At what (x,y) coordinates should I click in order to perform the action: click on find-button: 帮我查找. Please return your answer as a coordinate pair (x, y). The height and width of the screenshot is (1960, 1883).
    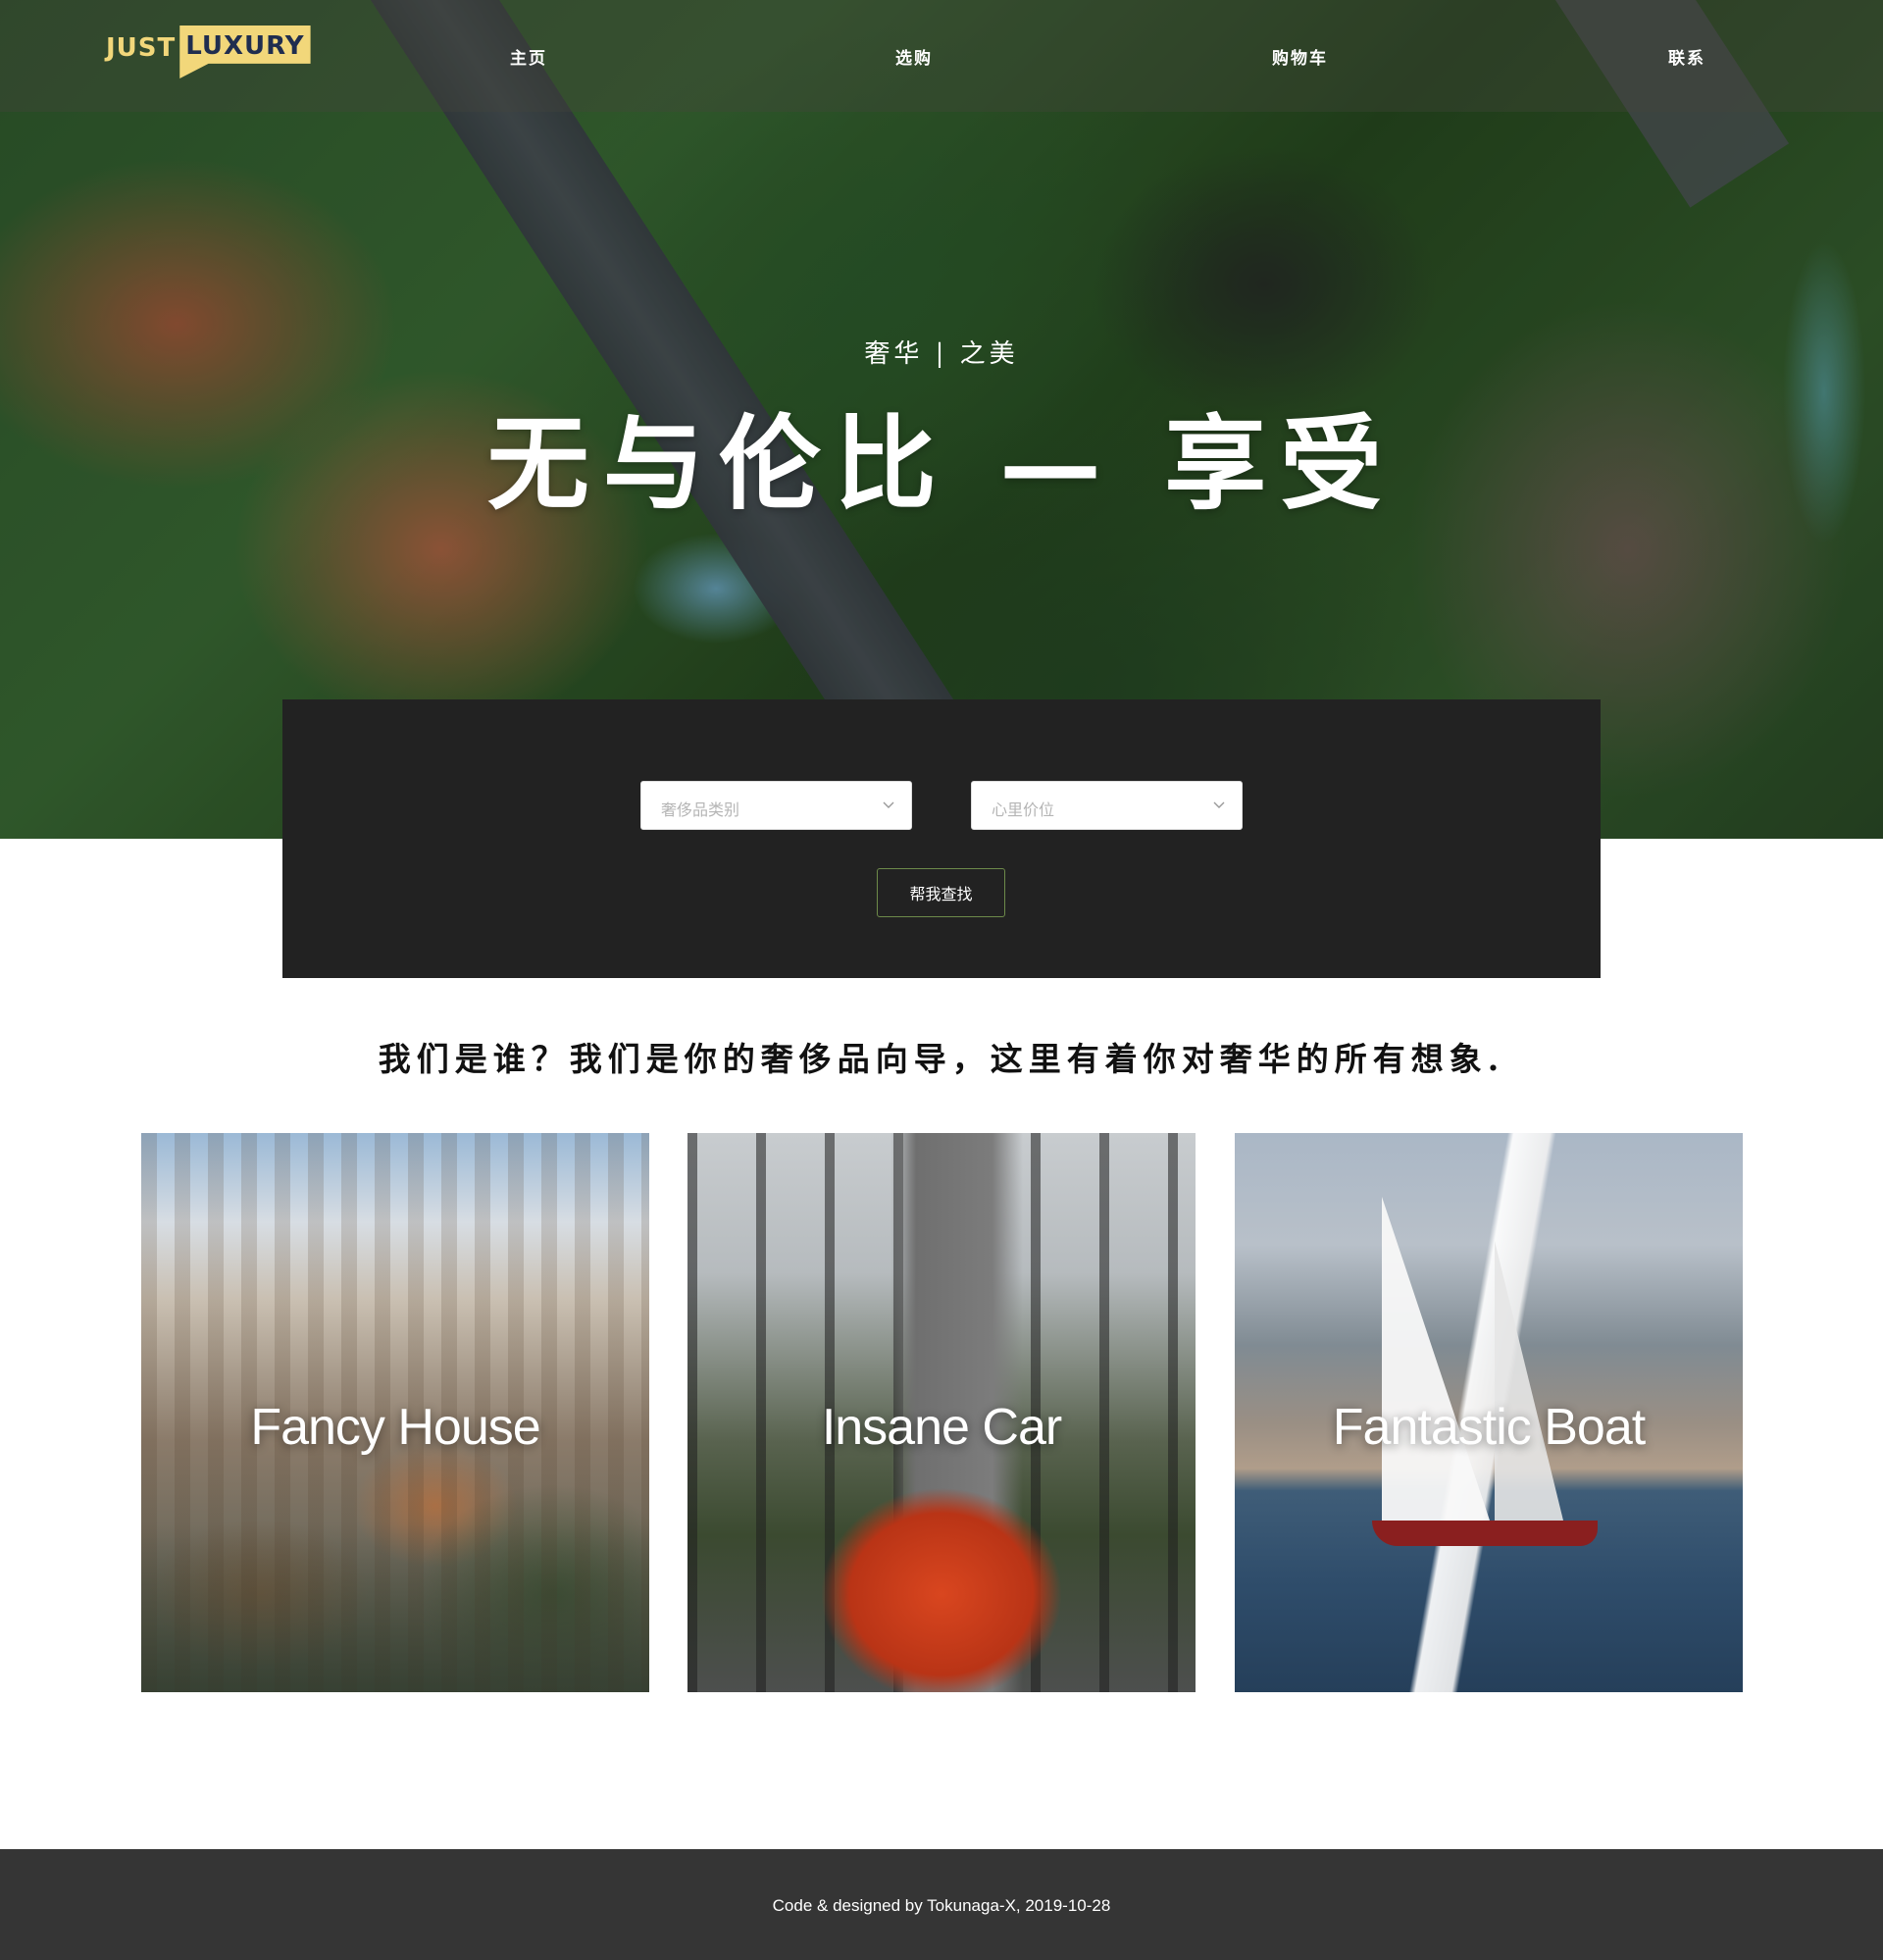
    Looking at the image, I should click on (941, 892).